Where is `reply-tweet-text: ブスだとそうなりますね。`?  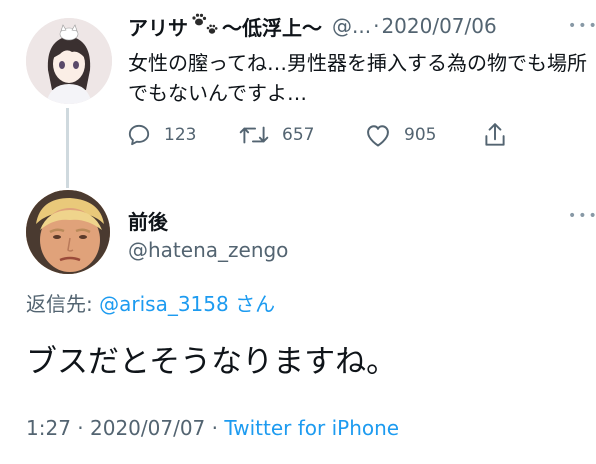 reply-tweet-text: ブスだとそうなりますね。 is located at coordinates (212, 362).